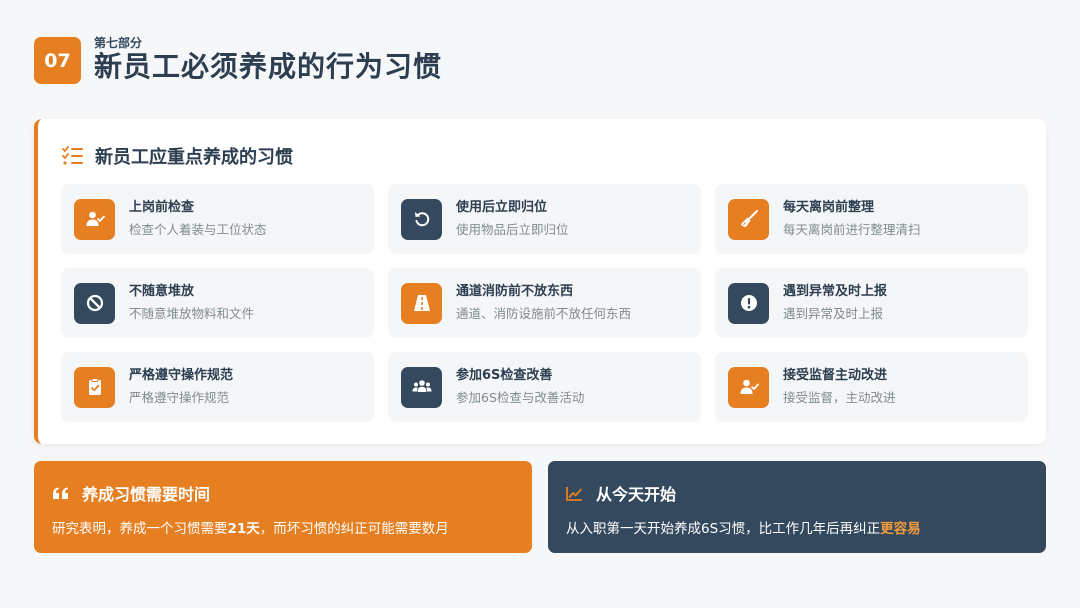 This screenshot has width=1080, height=608. I want to click on card-header: 新员工应重点养成的习惯, so click(177, 156).